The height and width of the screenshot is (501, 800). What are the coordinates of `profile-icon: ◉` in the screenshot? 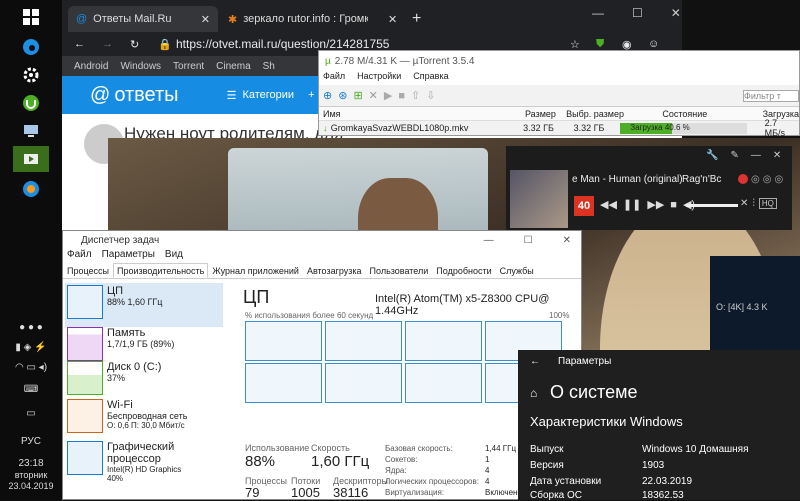 It's located at (635, 44).